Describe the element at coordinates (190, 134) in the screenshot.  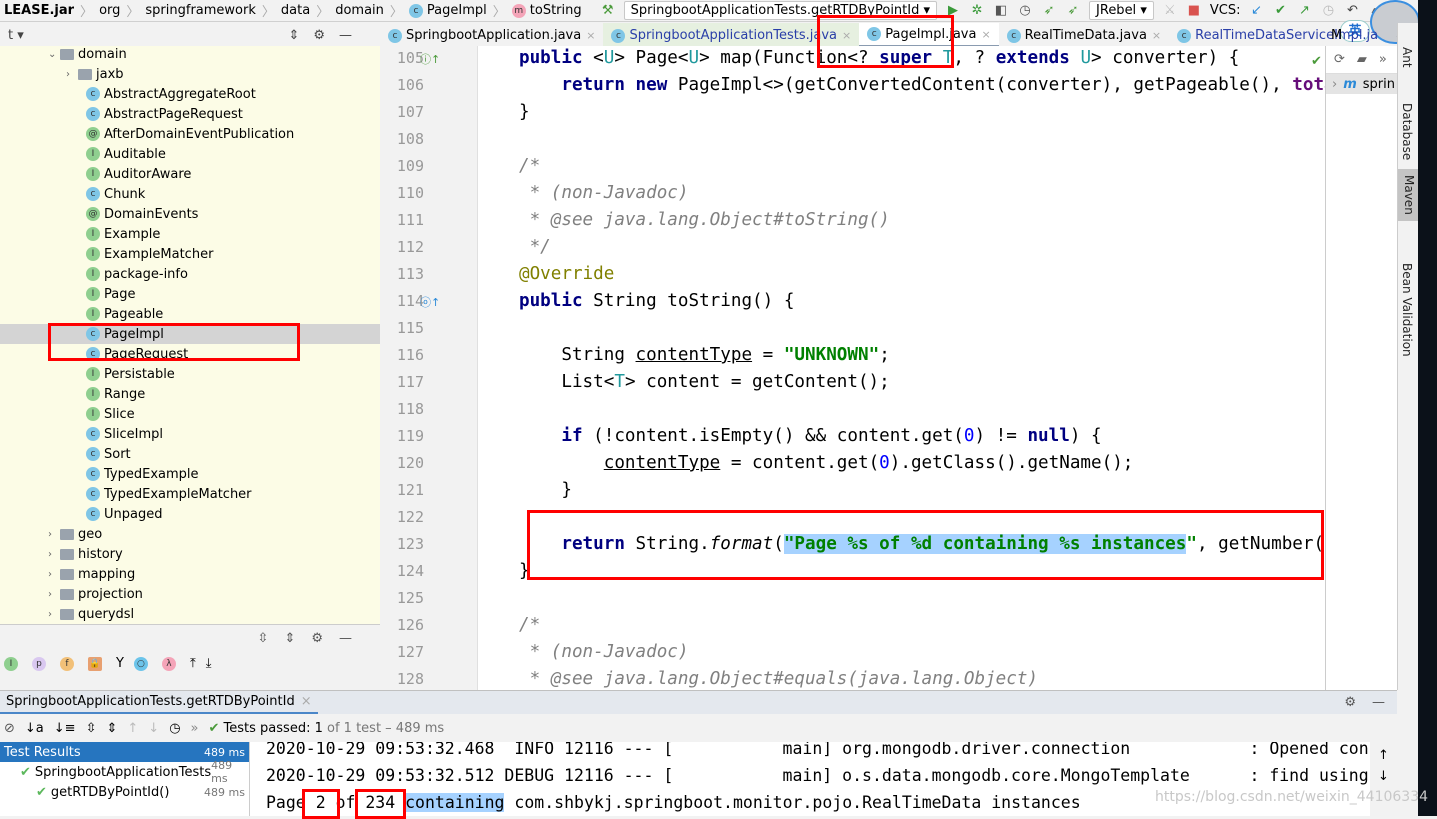
I see `tree-item: @ AfterDomainEventPublication` at that location.